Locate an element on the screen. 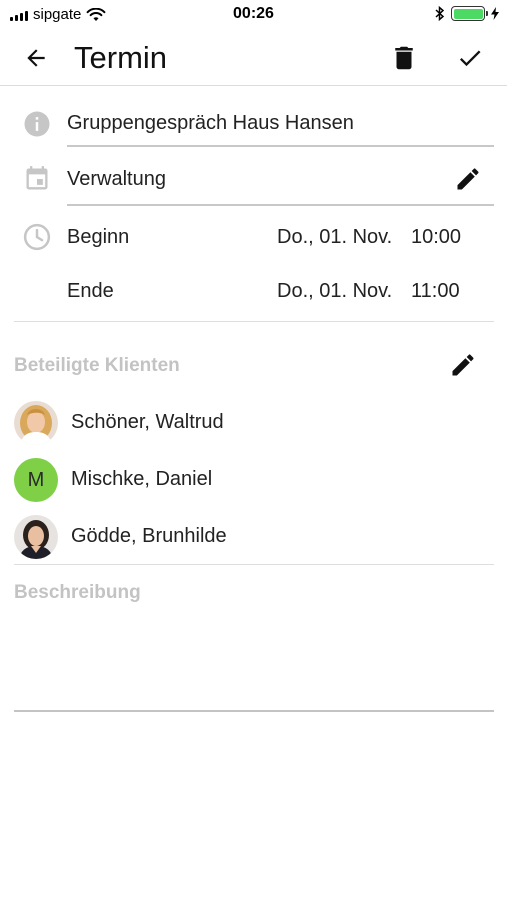 The height and width of the screenshot is (900, 507). status-bar: sipgate 00:26 is located at coordinates (253, 15).